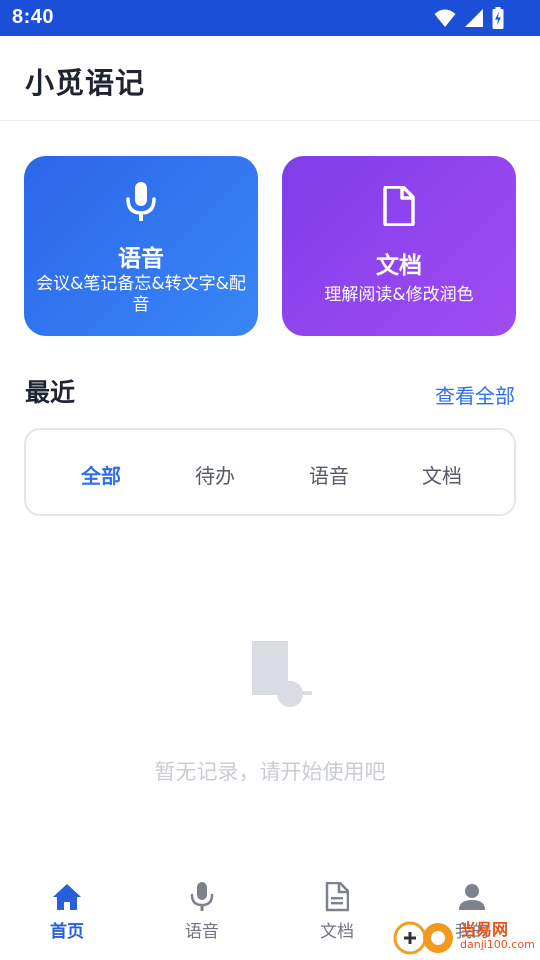 This screenshot has width=540, height=960. Describe the element at coordinates (101, 474) in the screenshot. I see `tab-all: 全部` at that location.